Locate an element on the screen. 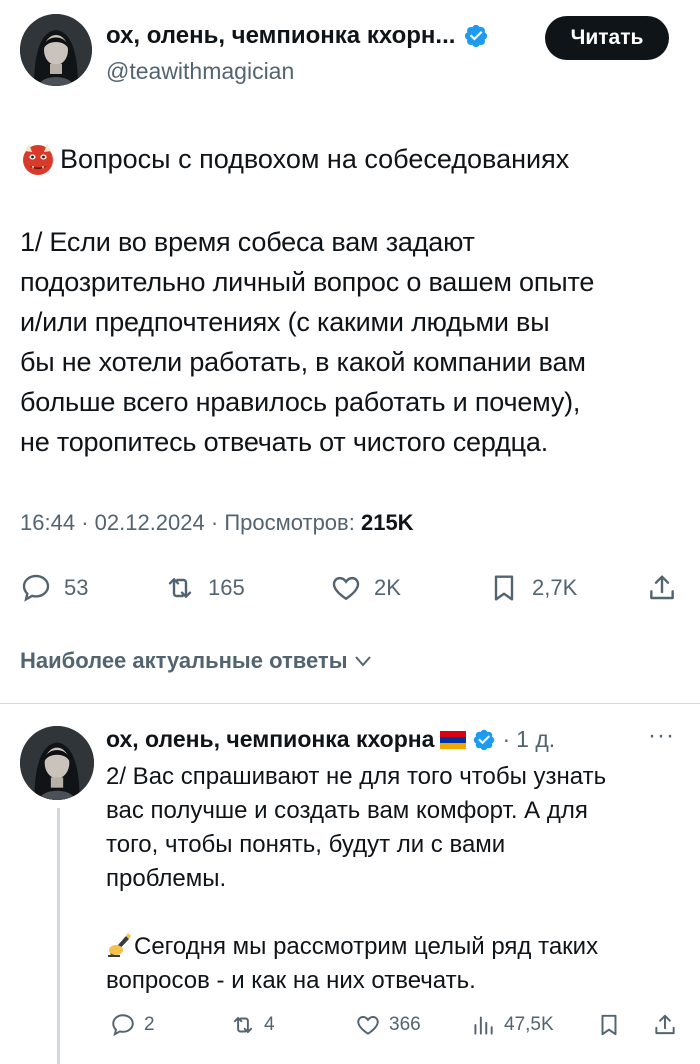 The width and height of the screenshot is (700, 1064). reply-like-button: 366 is located at coordinates (388, 1025).